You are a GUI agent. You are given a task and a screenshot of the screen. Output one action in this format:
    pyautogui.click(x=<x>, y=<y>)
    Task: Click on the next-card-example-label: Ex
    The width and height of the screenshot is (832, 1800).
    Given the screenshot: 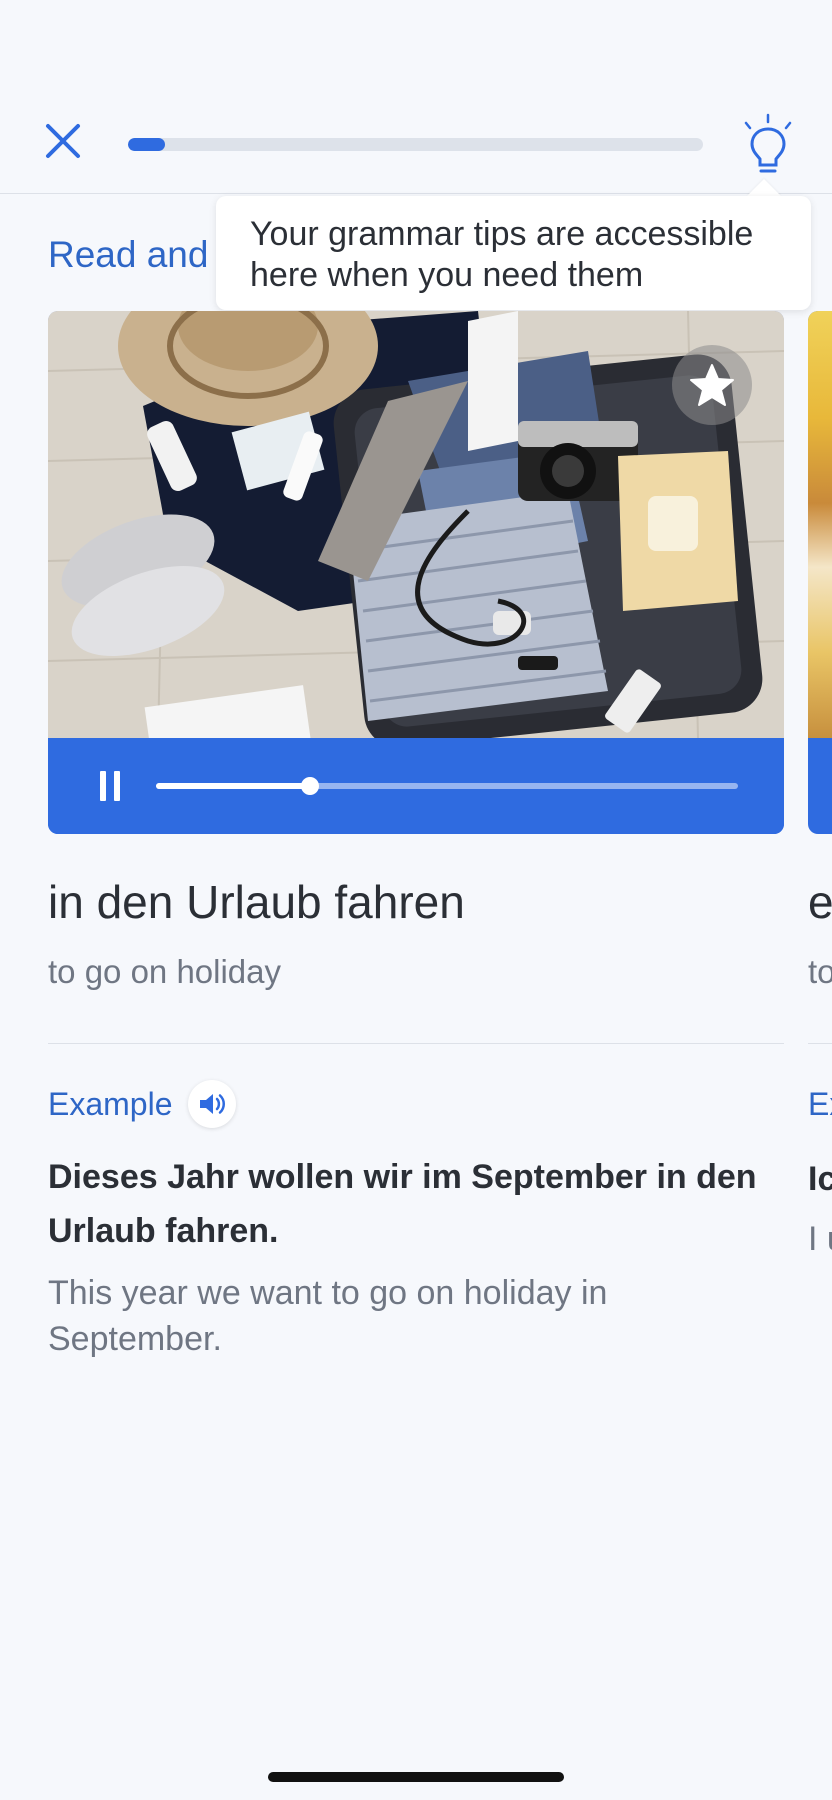 What is the action you would take?
    pyautogui.click(x=820, y=1104)
    